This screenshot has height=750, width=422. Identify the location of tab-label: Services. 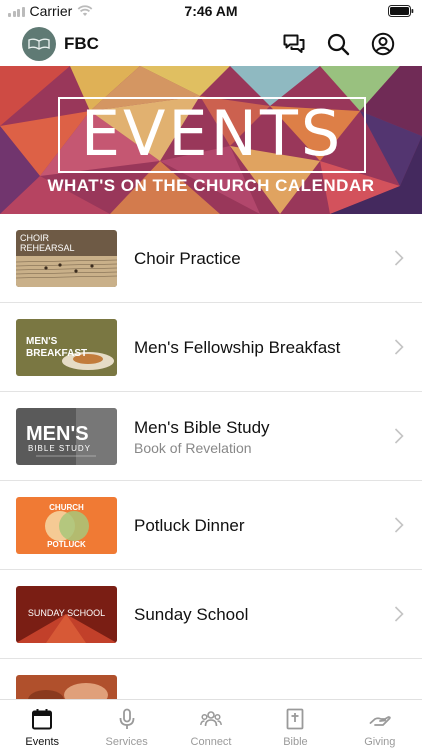
(126, 742).